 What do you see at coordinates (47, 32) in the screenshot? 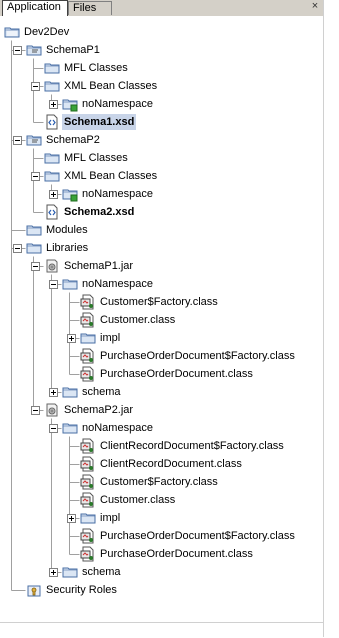
I see `tree-node-label: Dev2Dev` at bounding box center [47, 32].